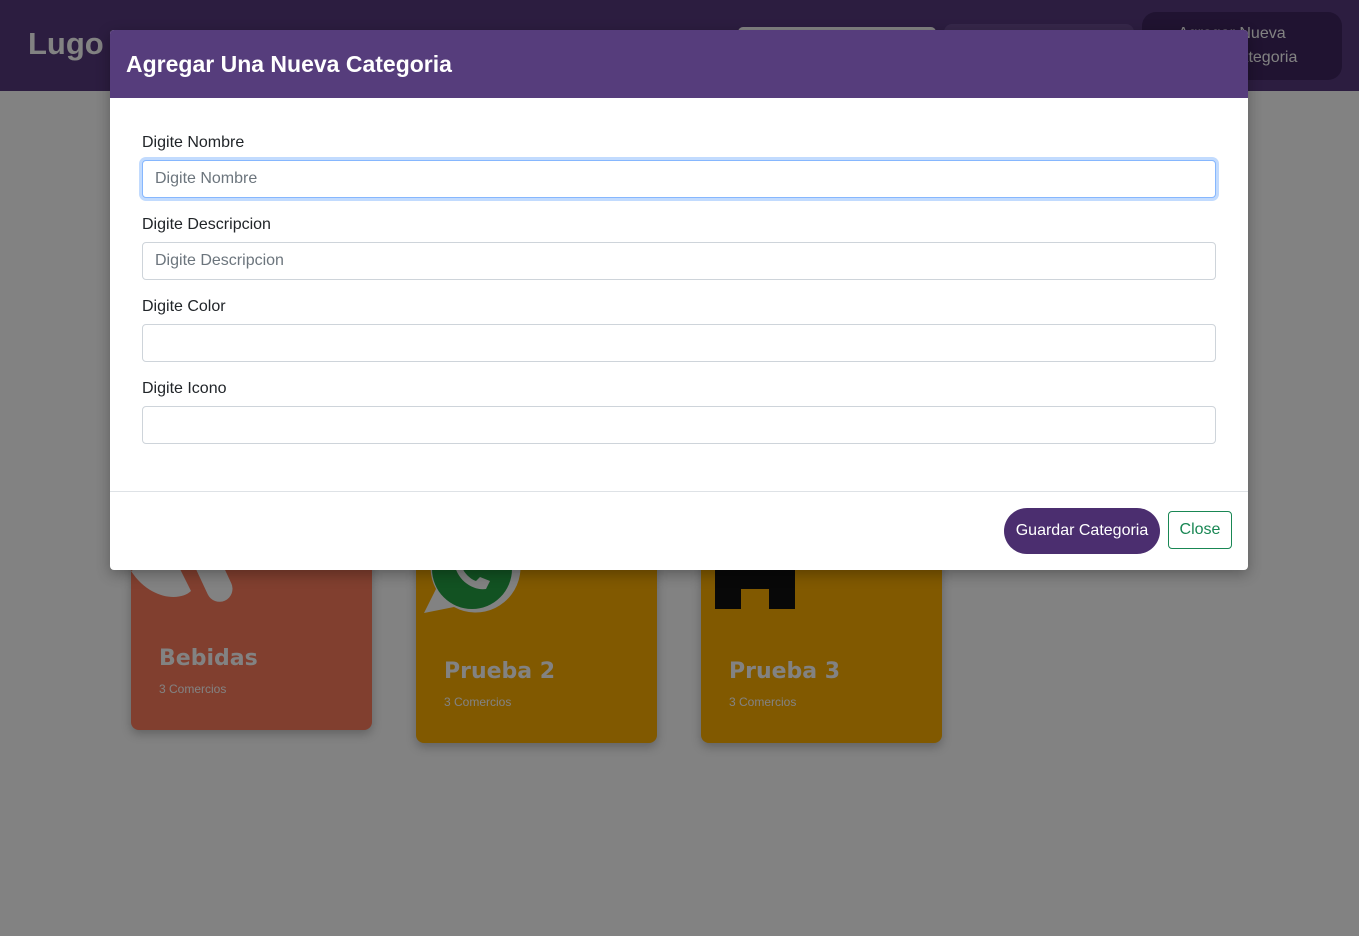  What do you see at coordinates (679, 491) in the screenshot?
I see `modal-footer-divider` at bounding box center [679, 491].